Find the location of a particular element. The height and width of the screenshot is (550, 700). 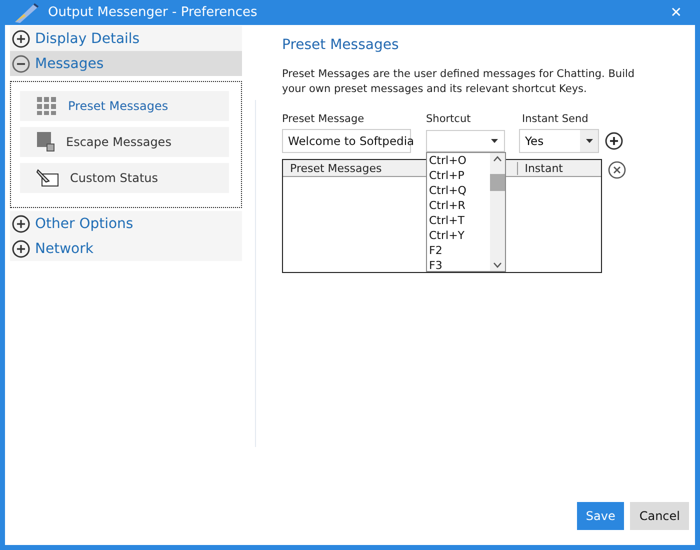

pencil-icon is located at coordinates (48, 178).